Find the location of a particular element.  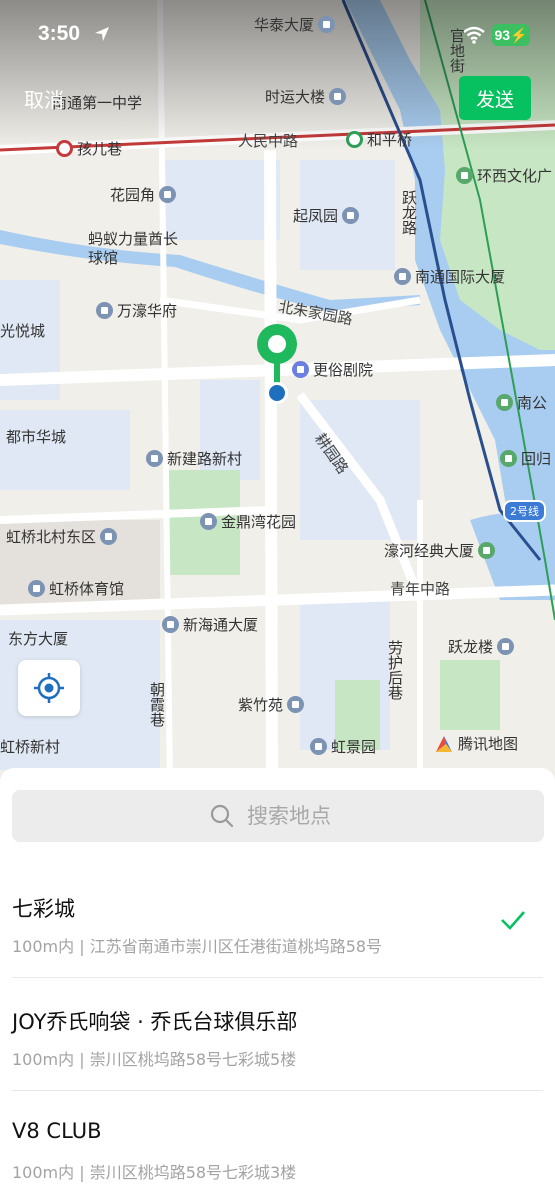

checkmark-icon is located at coordinates (513, 920).